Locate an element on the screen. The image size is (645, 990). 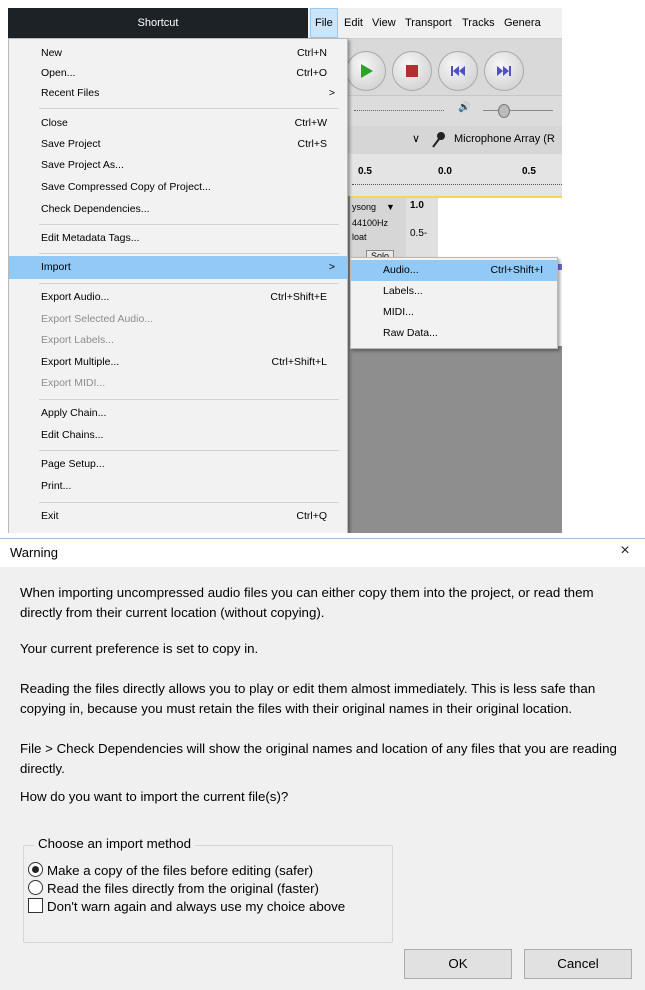
menu-view: View is located at coordinates (384, 23).